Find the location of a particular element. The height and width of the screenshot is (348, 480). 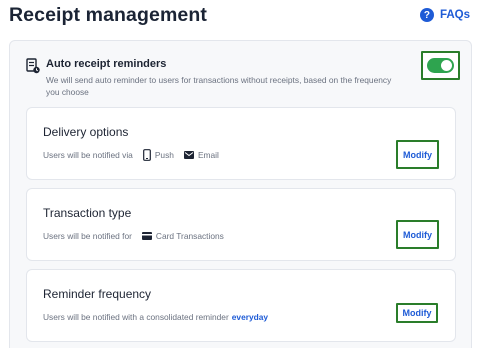

modify-delivery-options-button: Modify is located at coordinates (417, 154).